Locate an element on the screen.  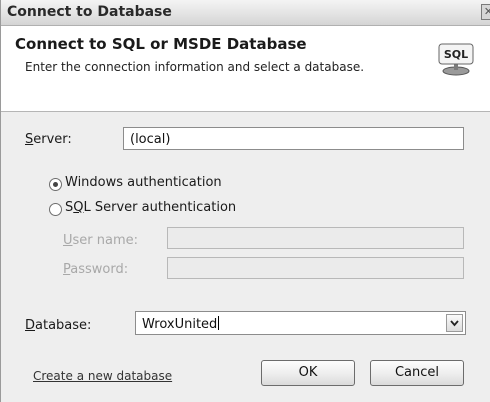
sql-icon-text: SQL is located at coordinates (456, 54).